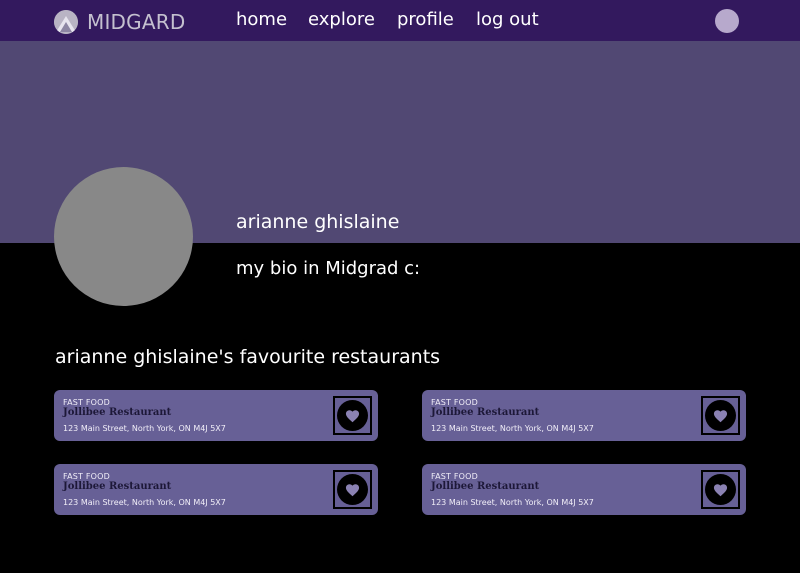 The width and height of the screenshot is (800, 573). I want to click on profile-bio: my bio in Midgrad c:, so click(328, 268).